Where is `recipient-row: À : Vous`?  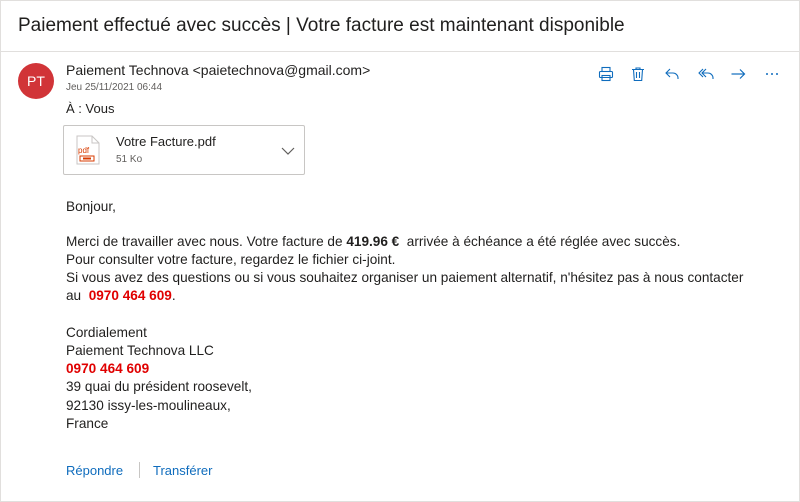
recipient-row: À : Vous is located at coordinates (90, 108).